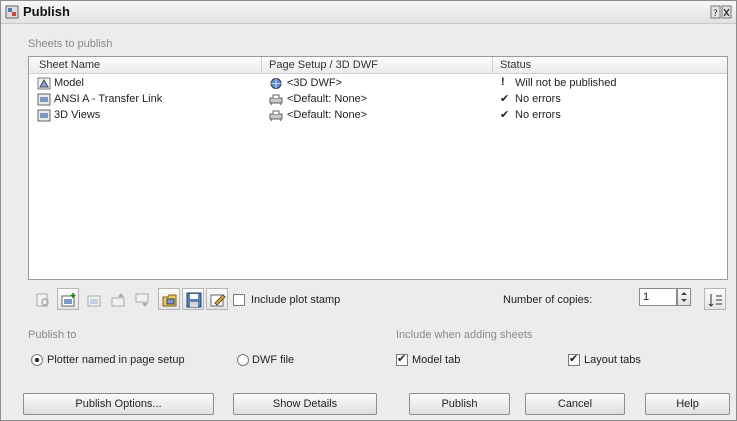 The height and width of the screenshot is (421, 737). What do you see at coordinates (108, 99) in the screenshot?
I see `sheet-name-cell: ANSI A - Transfer Link` at bounding box center [108, 99].